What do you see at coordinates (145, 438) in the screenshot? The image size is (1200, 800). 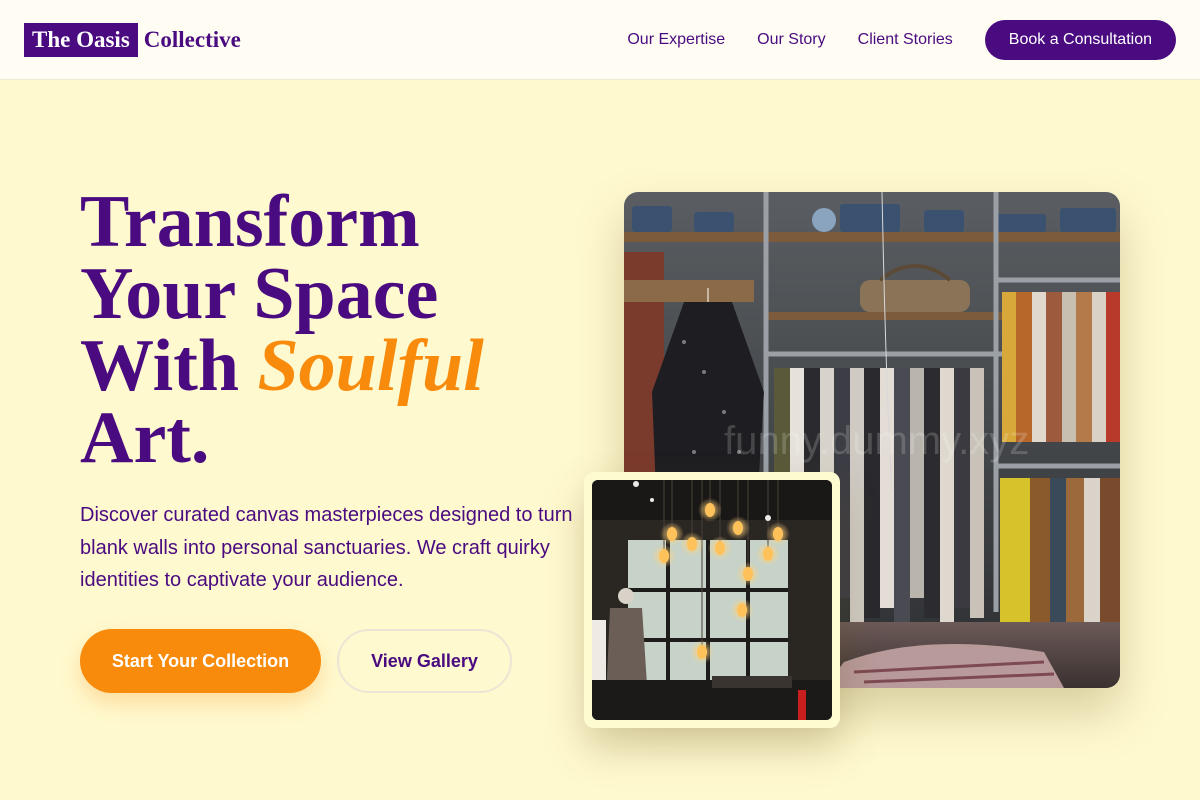 I see `headline-line-4: Art.` at bounding box center [145, 438].